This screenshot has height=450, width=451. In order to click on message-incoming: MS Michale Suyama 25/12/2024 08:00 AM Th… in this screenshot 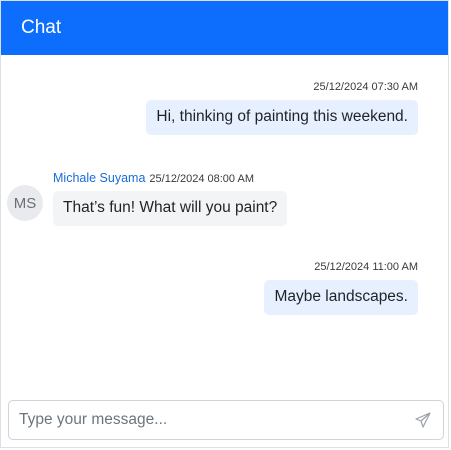, I will do `click(147, 198)`.